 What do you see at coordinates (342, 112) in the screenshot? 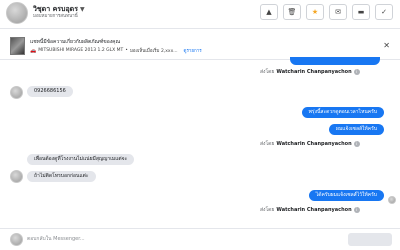
I see `message-bubble-outgoing: พรุ่งนี้สะดวกดูตอนเวลาไหนครับ` at bounding box center [342, 112].